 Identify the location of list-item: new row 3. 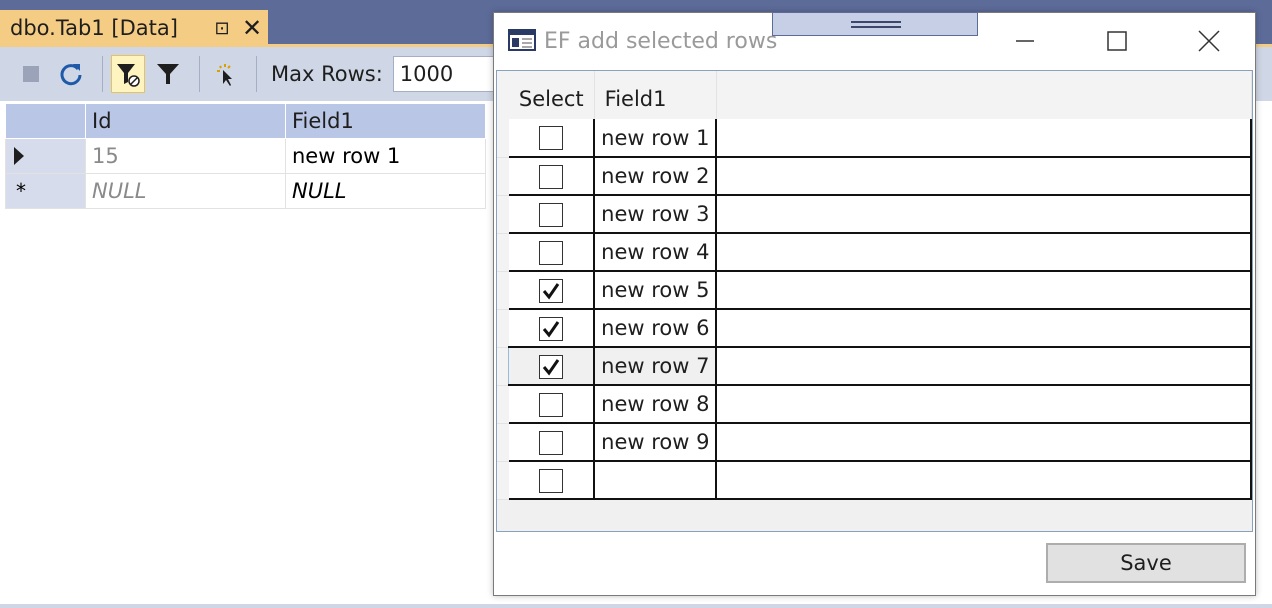
(874, 214).